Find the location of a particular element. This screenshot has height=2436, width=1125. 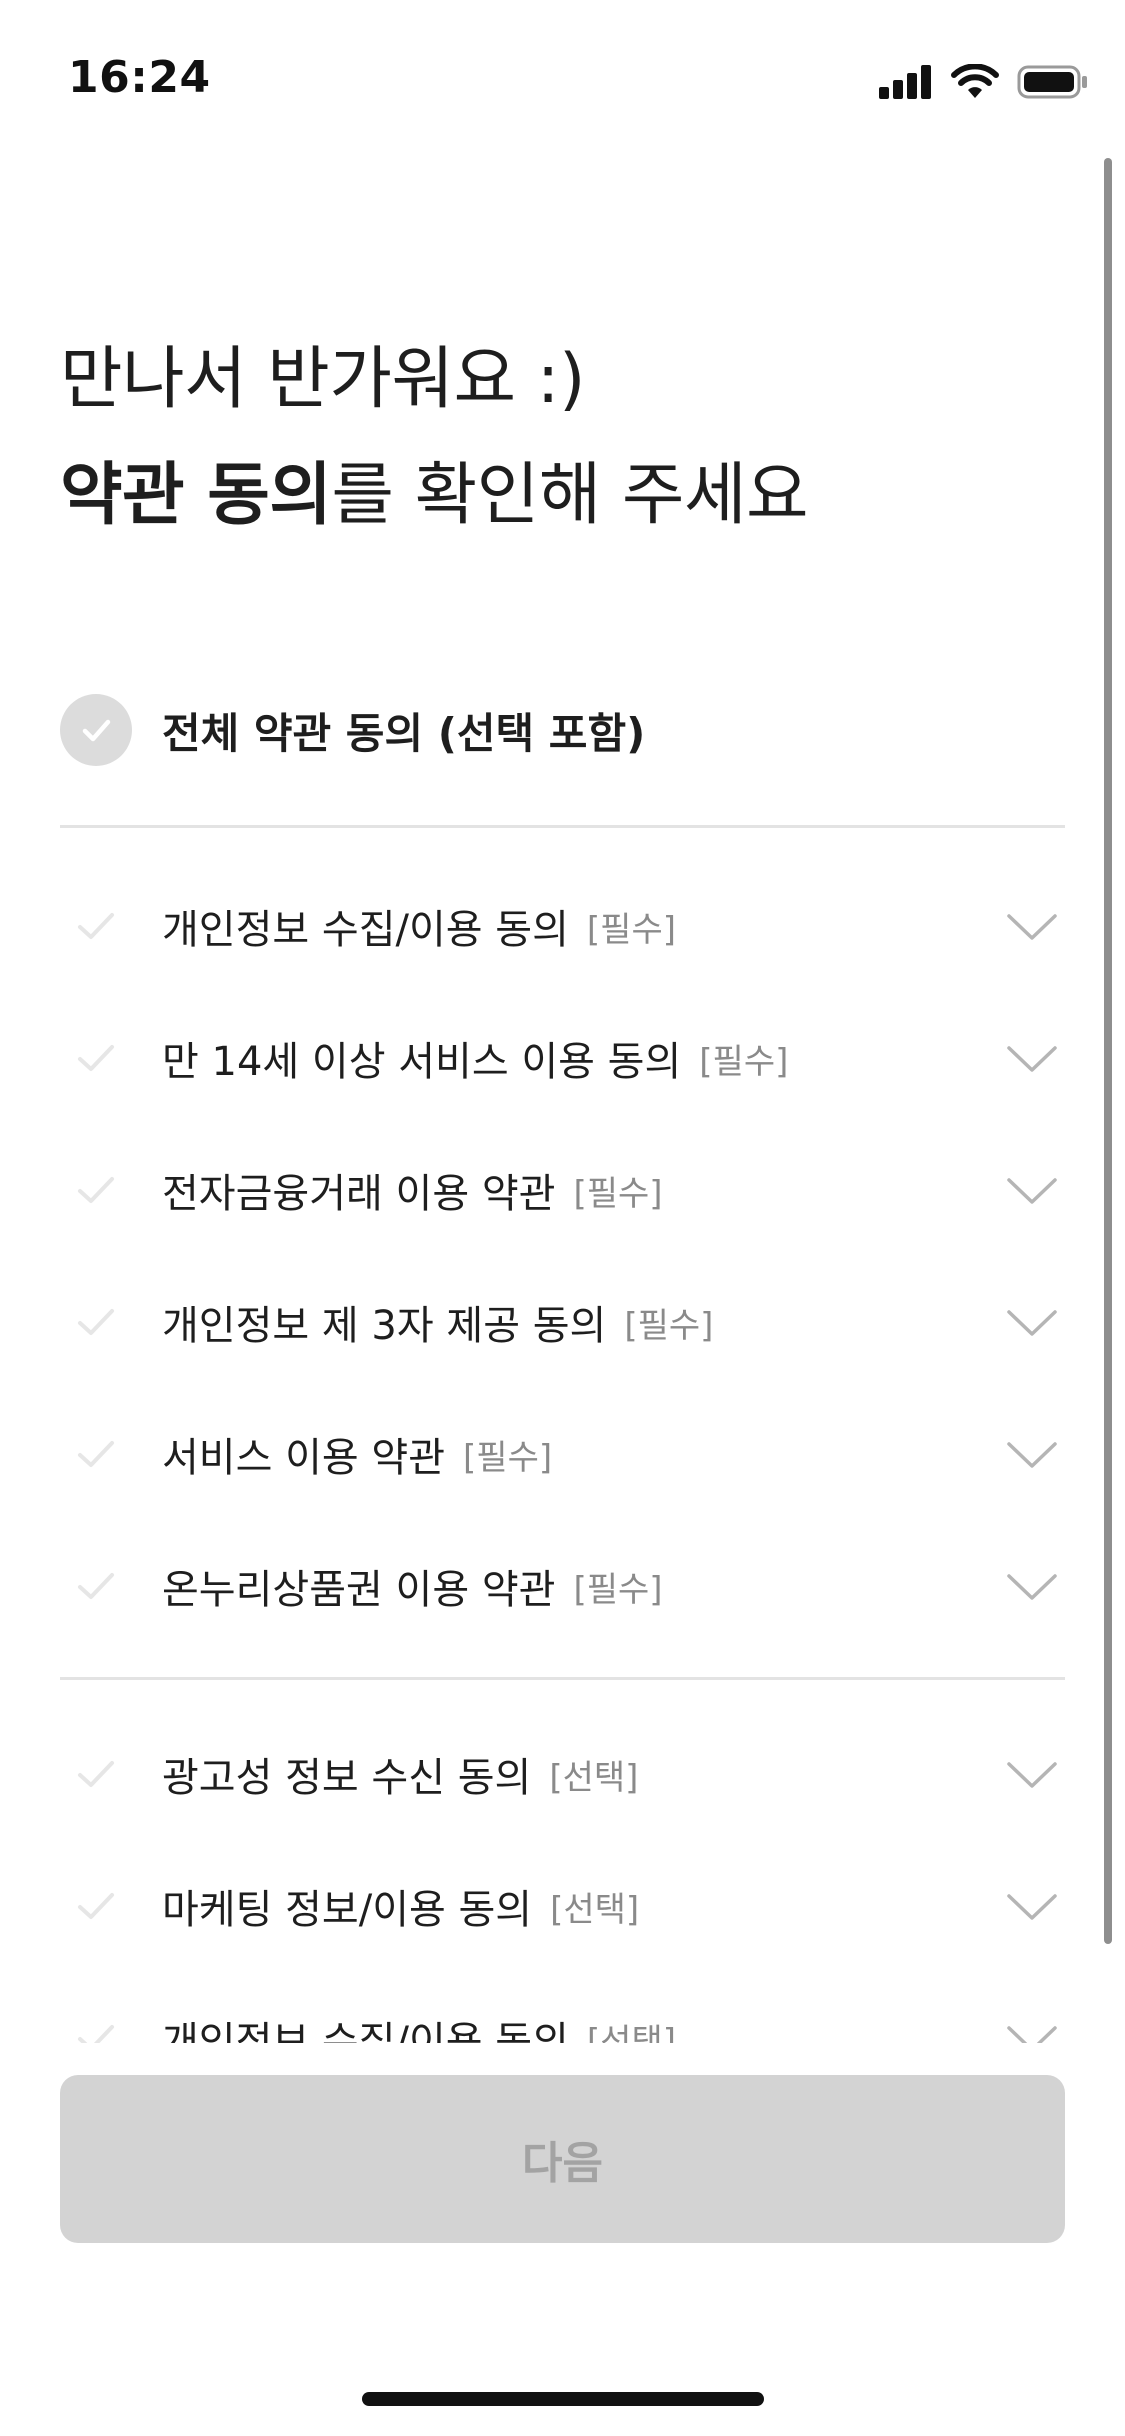

divider is located at coordinates (562, 826).